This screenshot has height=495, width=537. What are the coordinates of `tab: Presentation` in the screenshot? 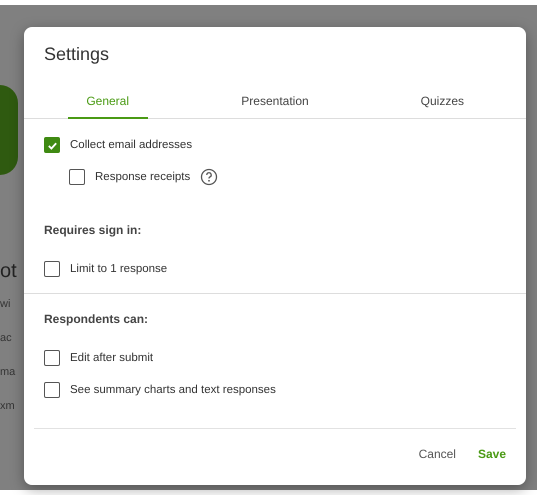 It's located at (275, 102).